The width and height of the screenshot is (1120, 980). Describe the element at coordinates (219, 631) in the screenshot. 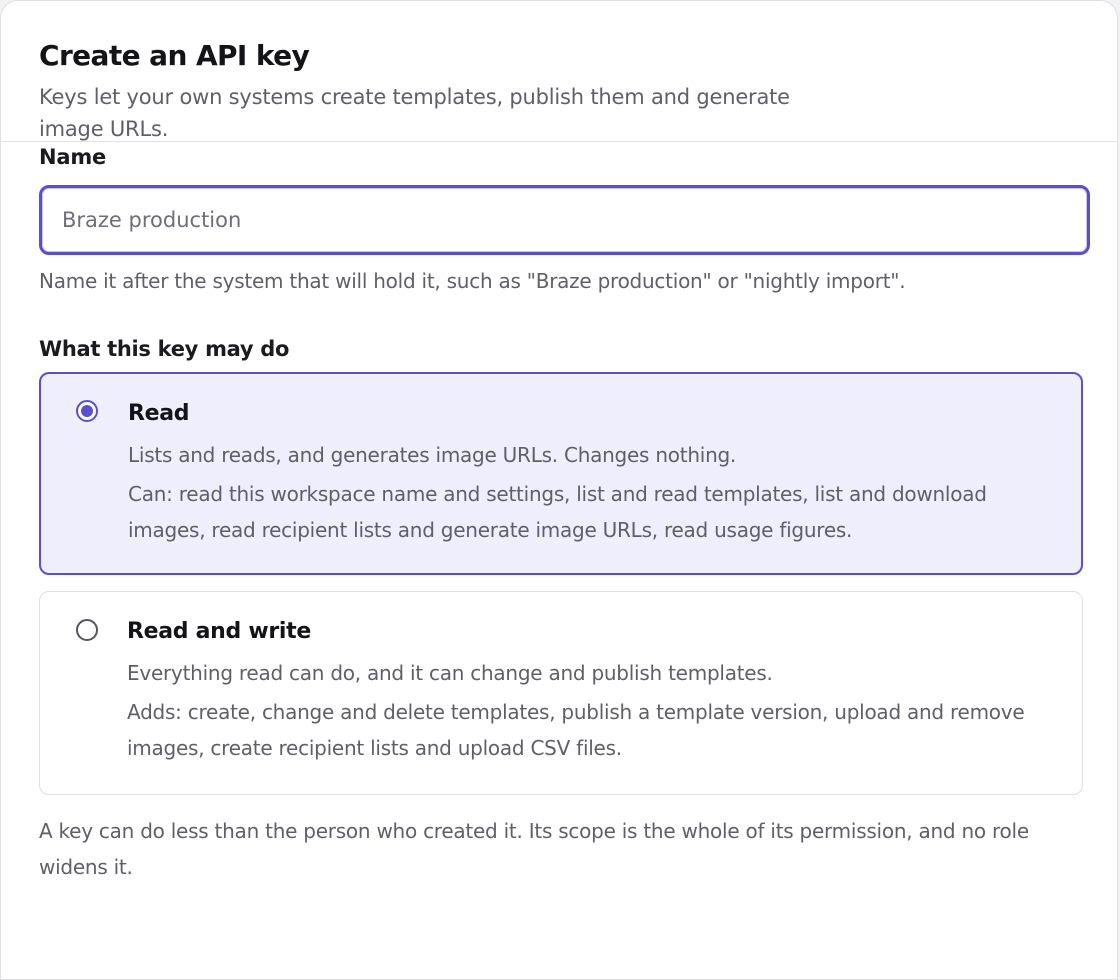

I see `option-title: Read and write` at that location.